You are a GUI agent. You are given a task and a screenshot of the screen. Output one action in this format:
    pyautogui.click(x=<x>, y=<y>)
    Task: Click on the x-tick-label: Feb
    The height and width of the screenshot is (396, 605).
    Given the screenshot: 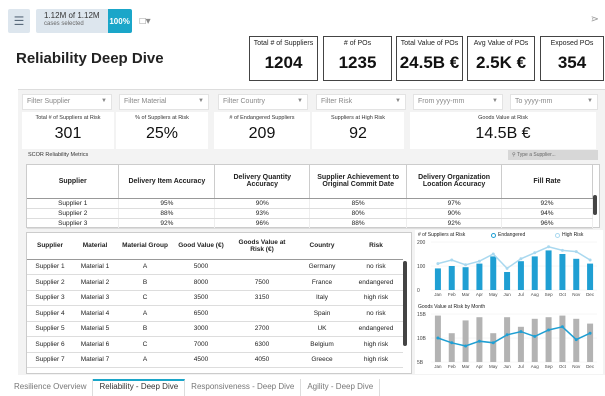 What is the action you would take?
    pyautogui.click(x=452, y=366)
    